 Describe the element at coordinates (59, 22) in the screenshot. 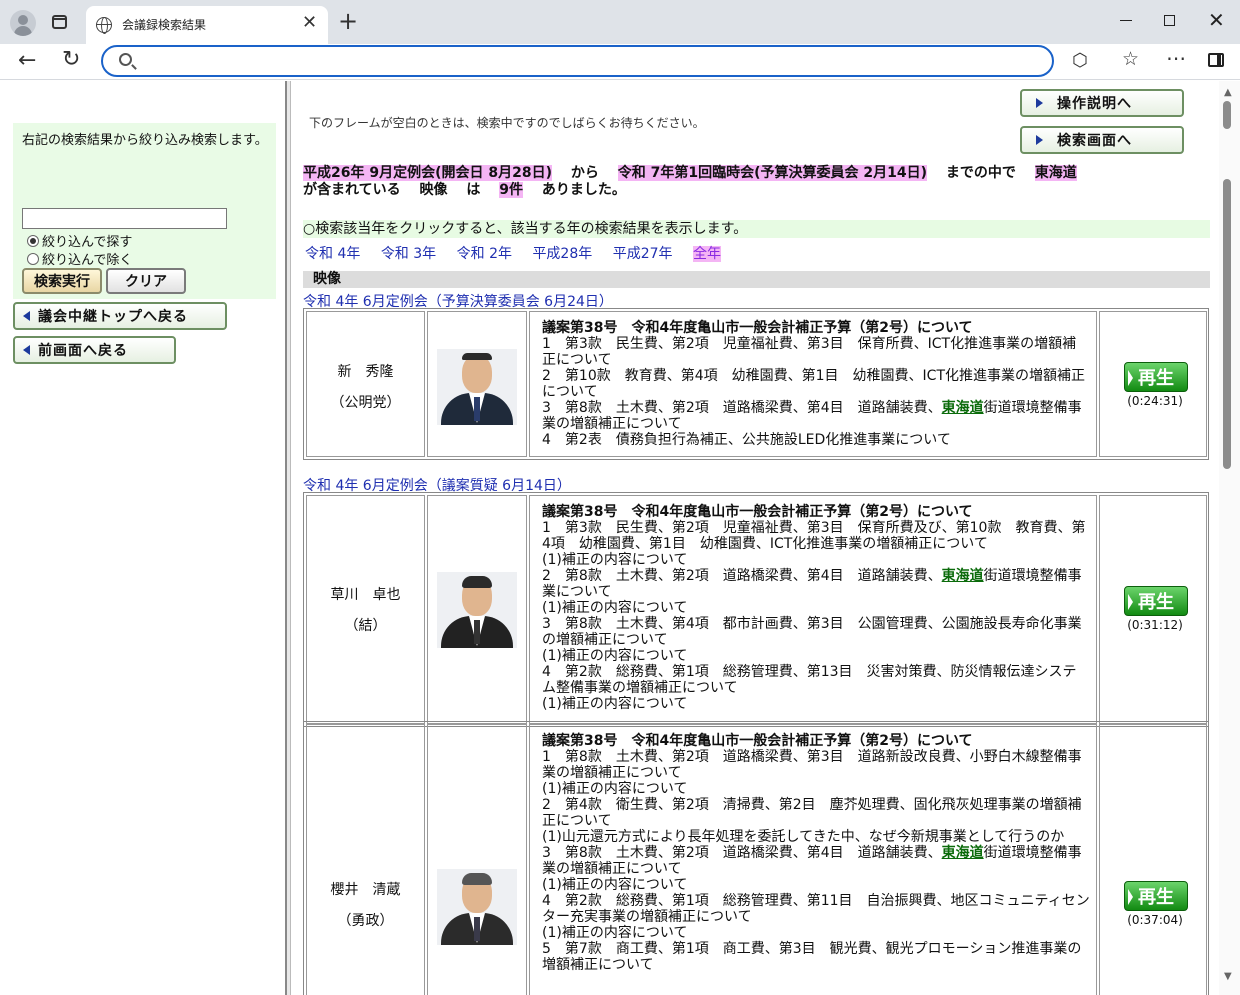

I see `tabs-icon` at that location.